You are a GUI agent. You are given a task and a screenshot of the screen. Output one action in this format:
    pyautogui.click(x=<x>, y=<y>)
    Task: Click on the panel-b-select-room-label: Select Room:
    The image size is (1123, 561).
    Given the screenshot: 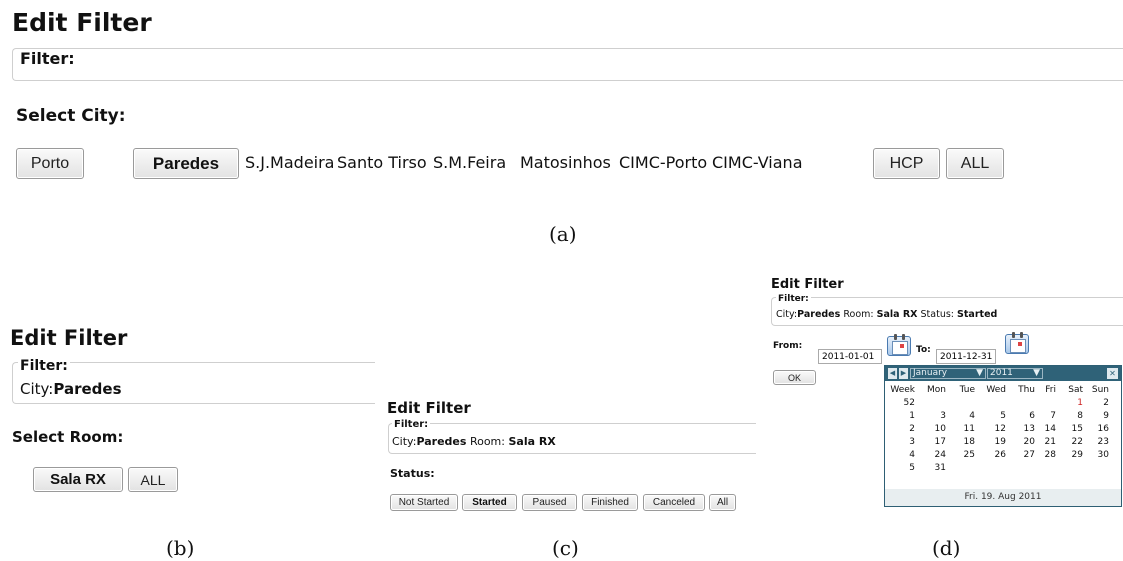 What is the action you would take?
    pyautogui.click(x=68, y=437)
    